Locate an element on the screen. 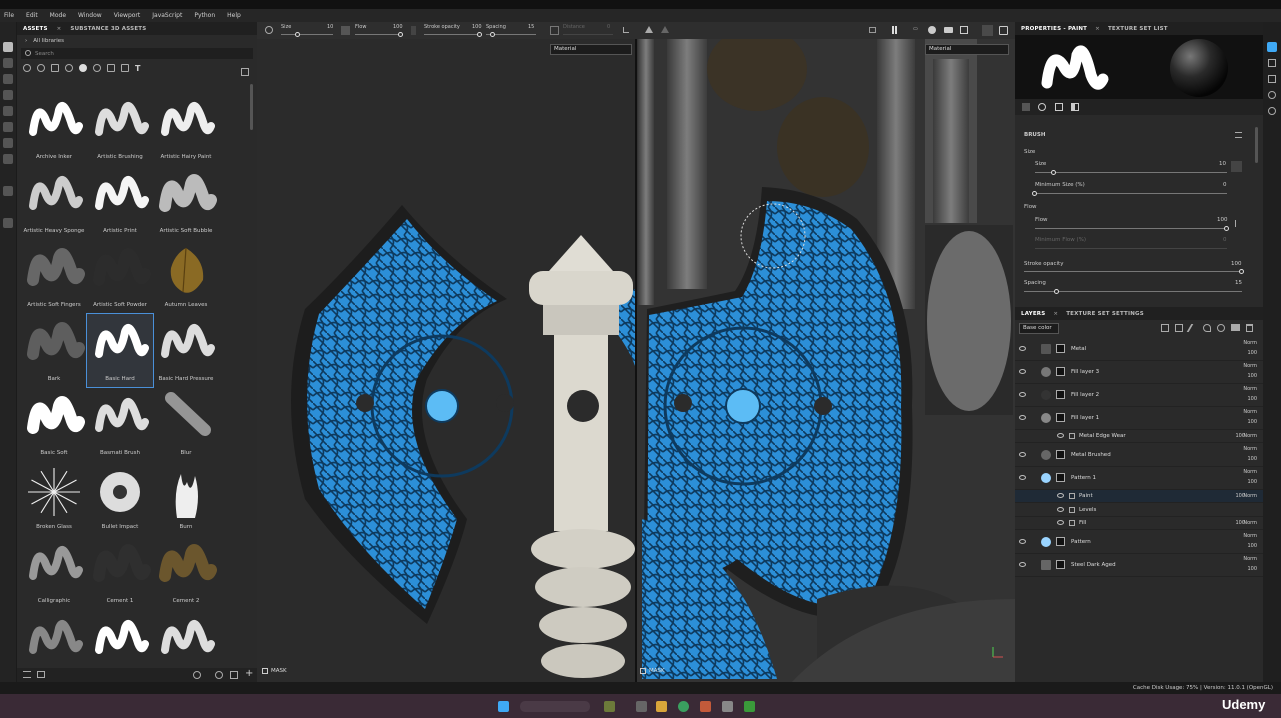  delete-layer-icon is located at coordinates (1249, 328).